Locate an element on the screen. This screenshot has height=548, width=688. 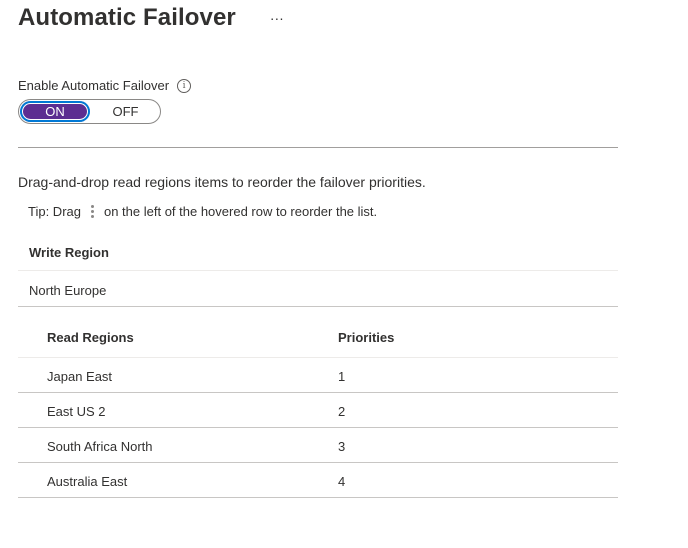
write-region-value: North Europe is located at coordinates (68, 290).